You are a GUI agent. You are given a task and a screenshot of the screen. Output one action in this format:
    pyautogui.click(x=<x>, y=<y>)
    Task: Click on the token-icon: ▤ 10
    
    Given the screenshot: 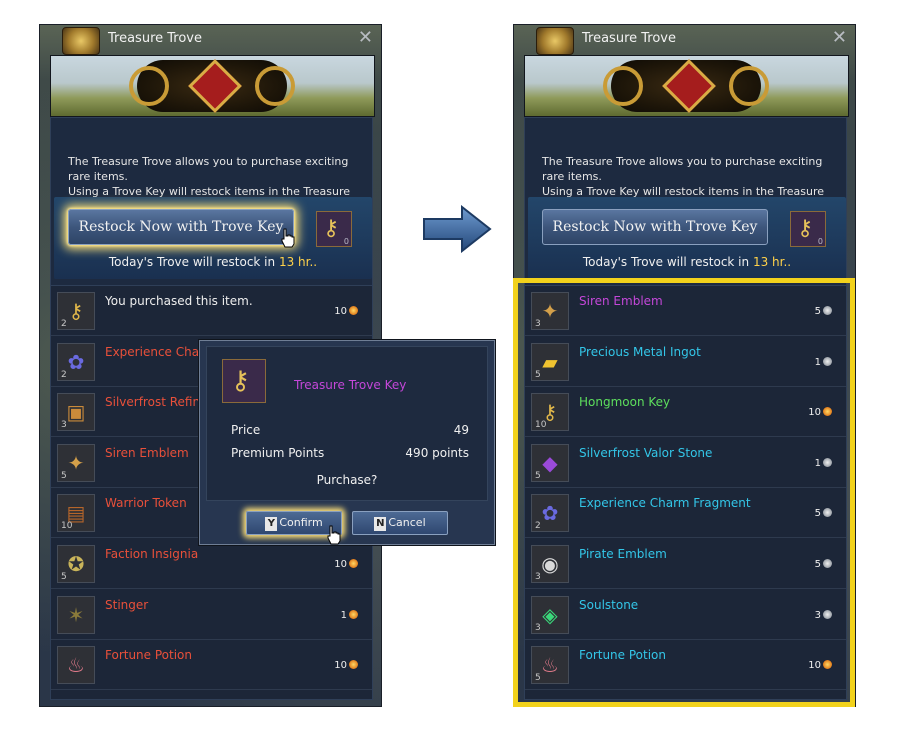 What is the action you would take?
    pyautogui.click(x=76, y=513)
    